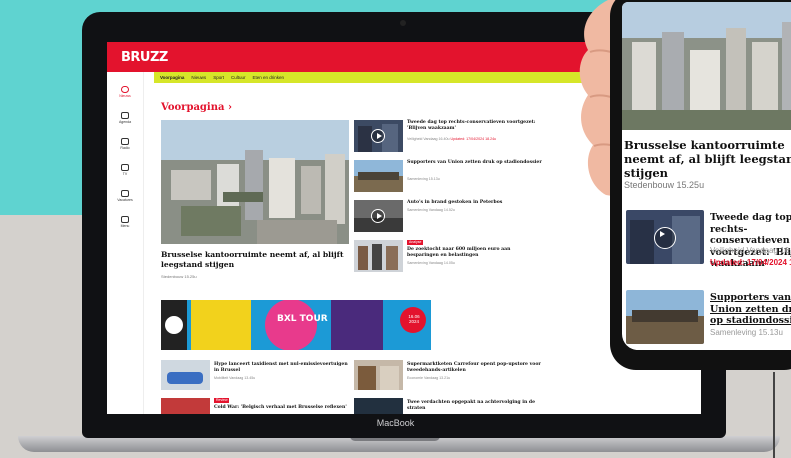 Image resolution: width=791 pixels, height=458 pixels. I want to click on tv-icon, so click(125, 167).